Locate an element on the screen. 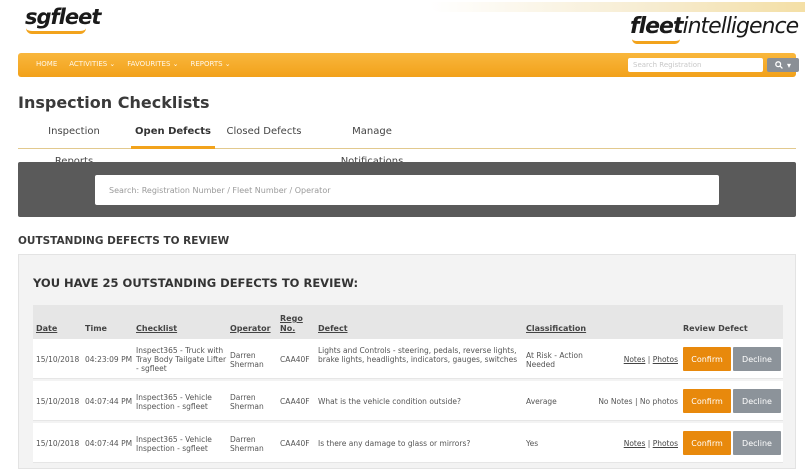 The width and height of the screenshot is (805, 469). registration-search-button: ▾ is located at coordinates (783, 65).